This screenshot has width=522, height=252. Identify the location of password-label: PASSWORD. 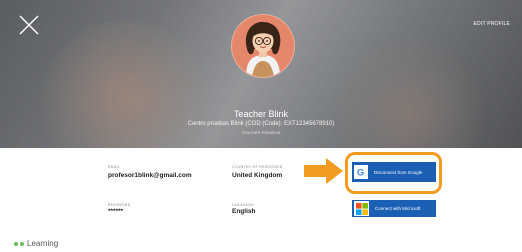
(119, 205).